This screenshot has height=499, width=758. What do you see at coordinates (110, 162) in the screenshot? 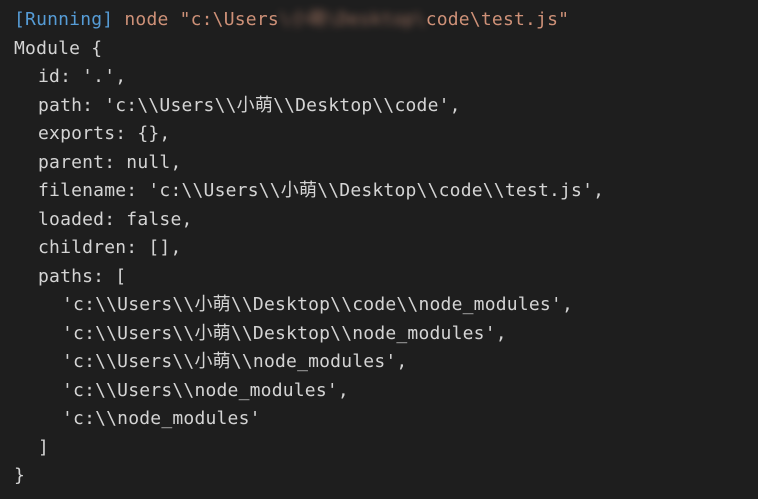
I see `output-line-parent: parent: null,` at bounding box center [110, 162].